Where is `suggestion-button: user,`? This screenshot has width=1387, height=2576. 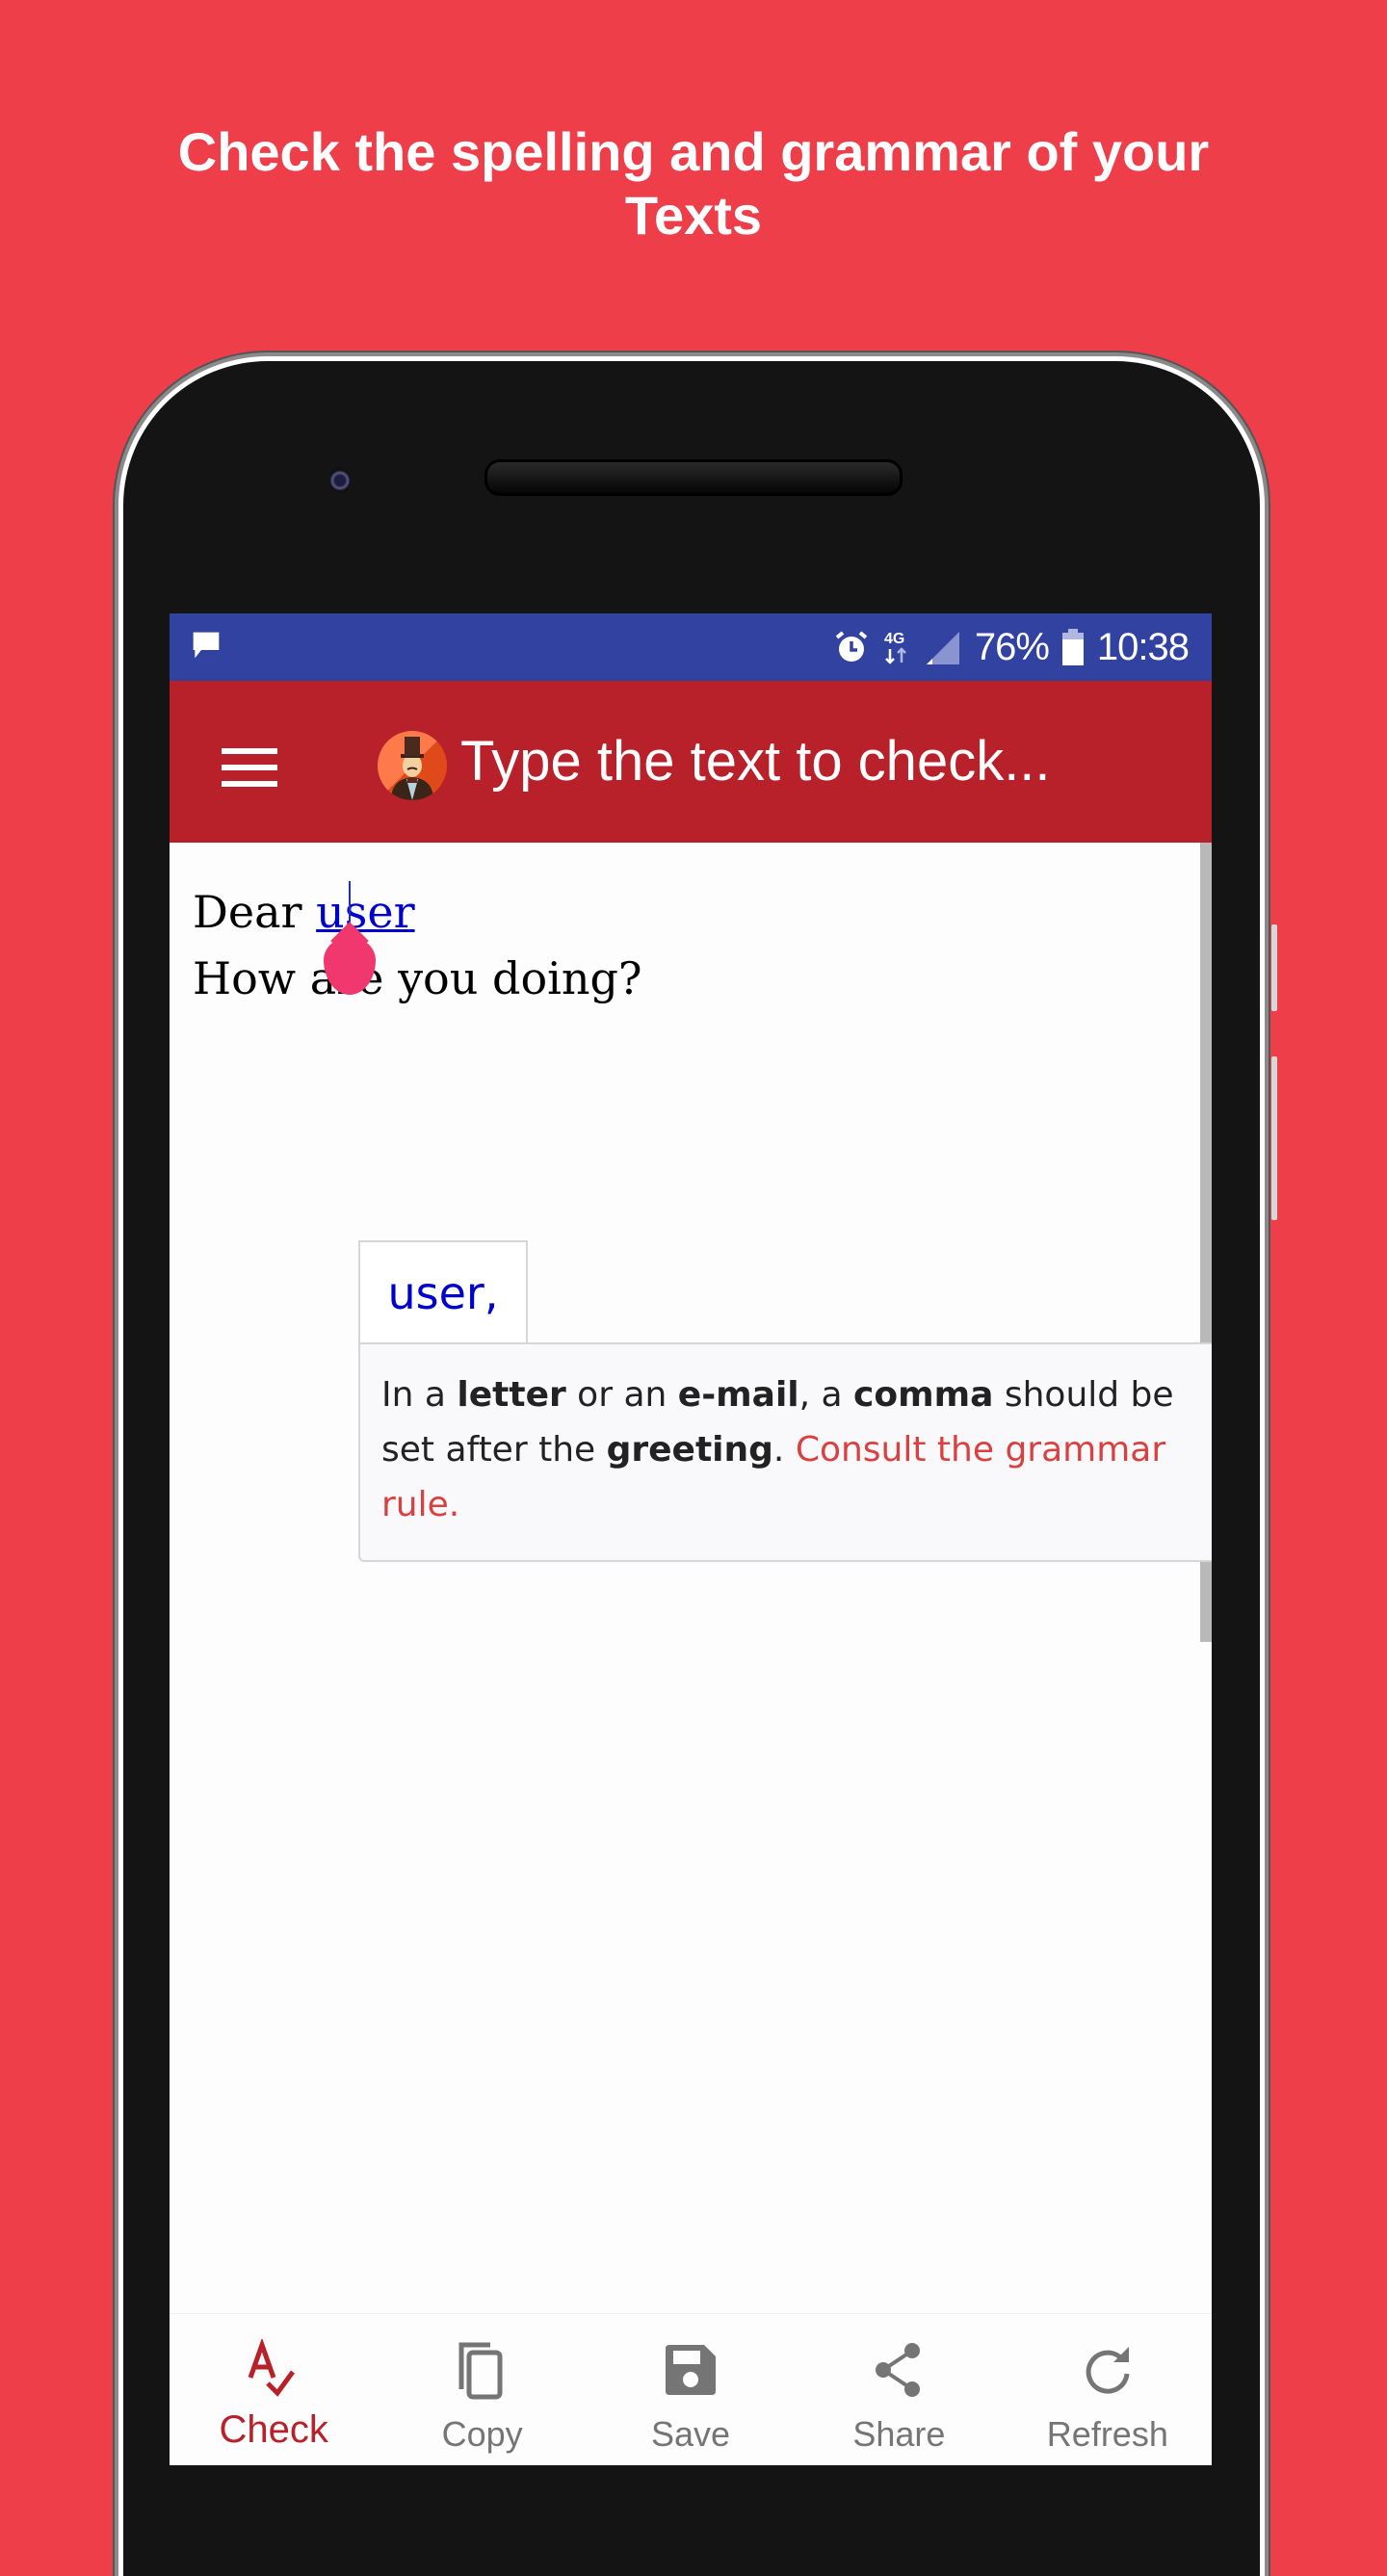
suggestion-button: user, is located at coordinates (443, 1292).